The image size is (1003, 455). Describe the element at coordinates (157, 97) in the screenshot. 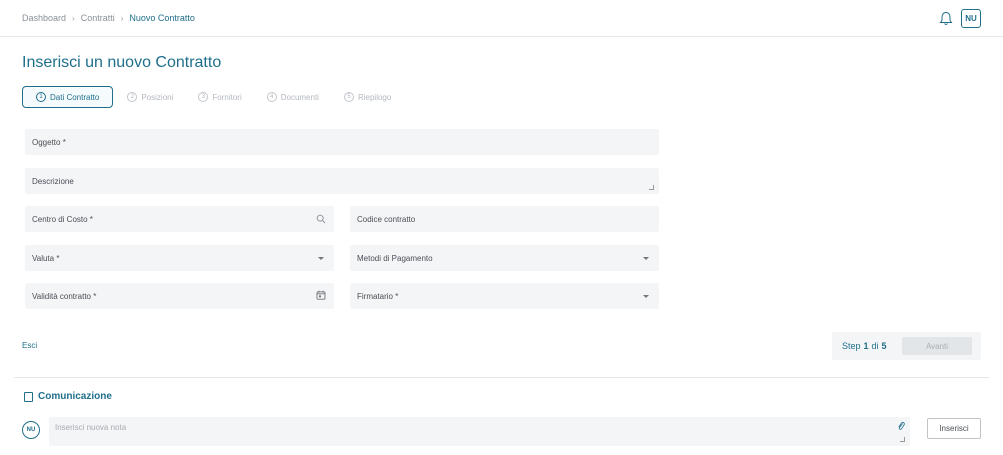

I see `step-label: Posizioni` at that location.